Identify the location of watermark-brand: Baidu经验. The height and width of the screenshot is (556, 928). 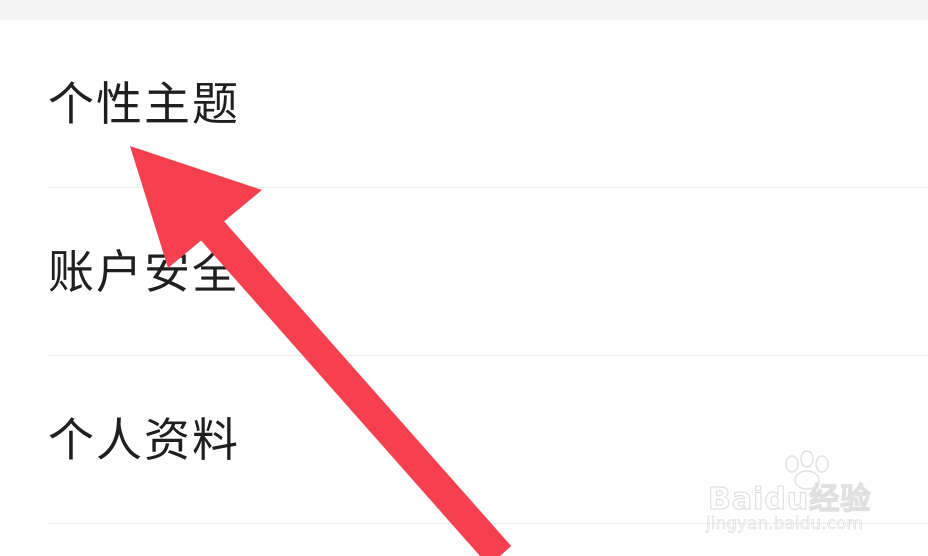
(789, 499).